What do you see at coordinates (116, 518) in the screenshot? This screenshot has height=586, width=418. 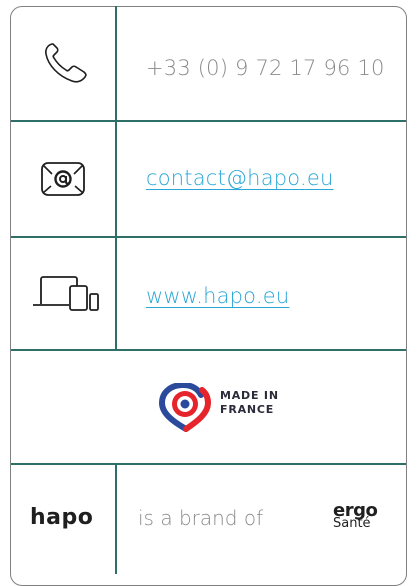 I see `column-divider-bottom` at bounding box center [116, 518].